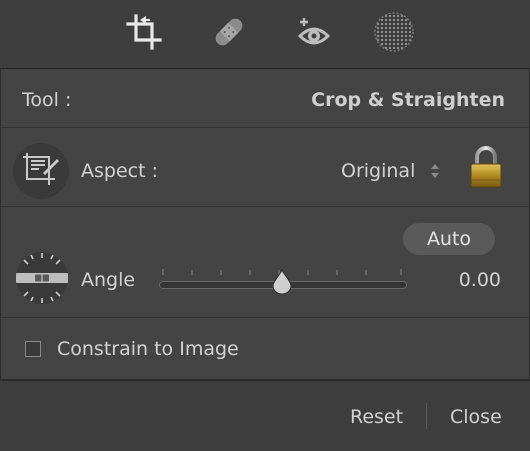 This screenshot has height=451, width=530. I want to click on chevron-updown-icon, so click(435, 171).